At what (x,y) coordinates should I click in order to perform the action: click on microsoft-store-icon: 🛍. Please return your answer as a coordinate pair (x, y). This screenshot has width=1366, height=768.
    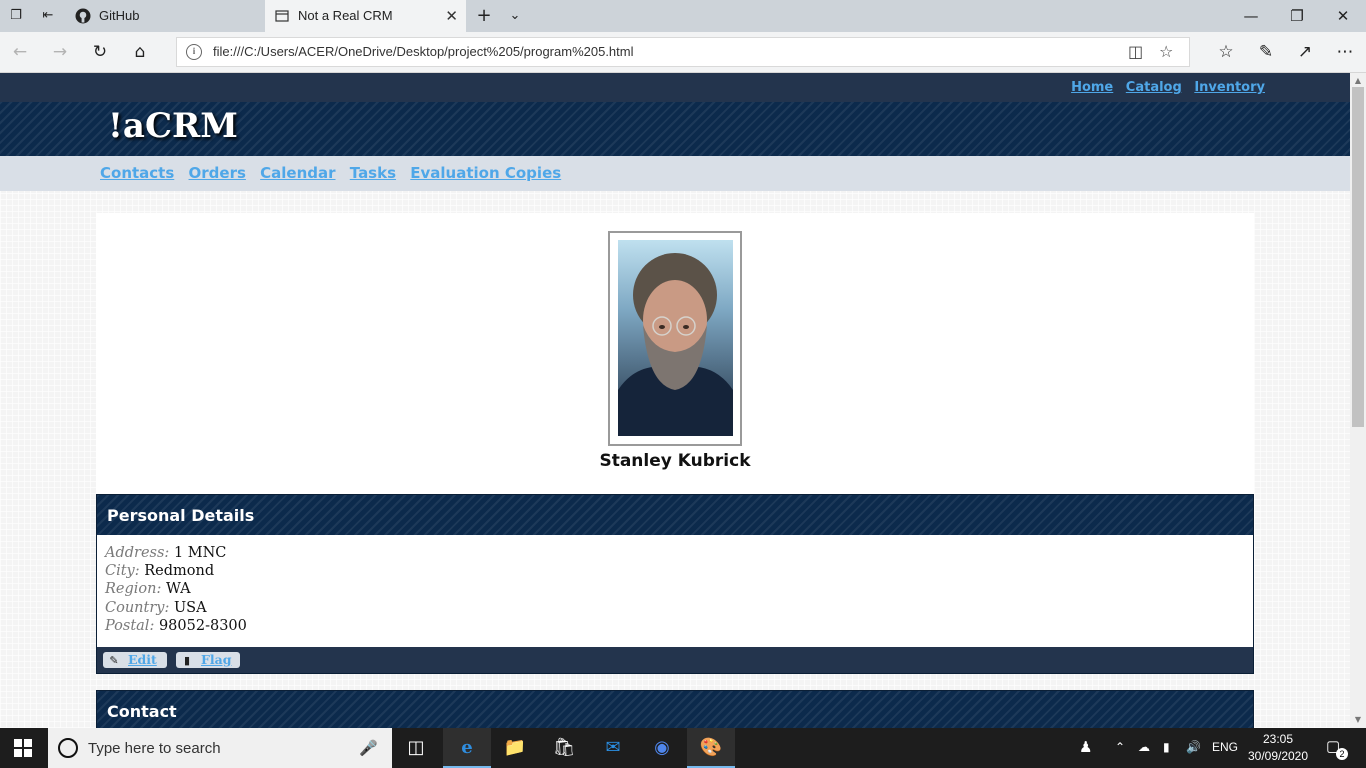
    Looking at the image, I should click on (564, 748).